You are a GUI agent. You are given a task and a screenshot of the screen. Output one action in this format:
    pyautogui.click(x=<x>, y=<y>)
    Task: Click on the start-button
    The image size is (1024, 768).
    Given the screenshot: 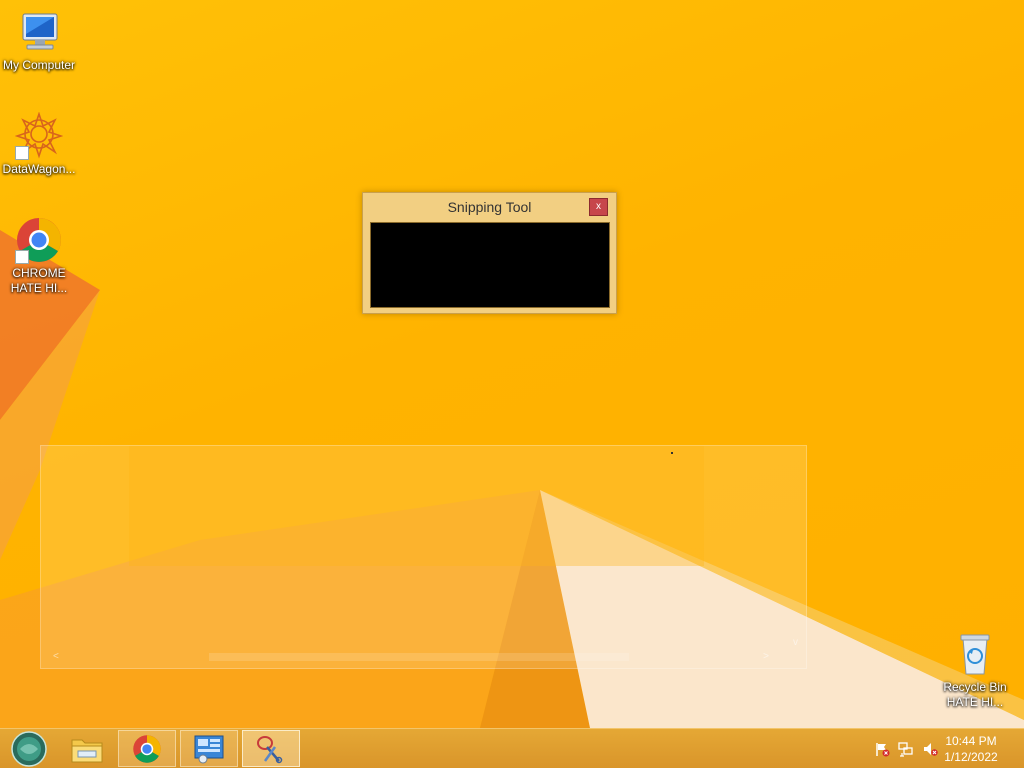 What is the action you would take?
    pyautogui.click(x=29, y=748)
    